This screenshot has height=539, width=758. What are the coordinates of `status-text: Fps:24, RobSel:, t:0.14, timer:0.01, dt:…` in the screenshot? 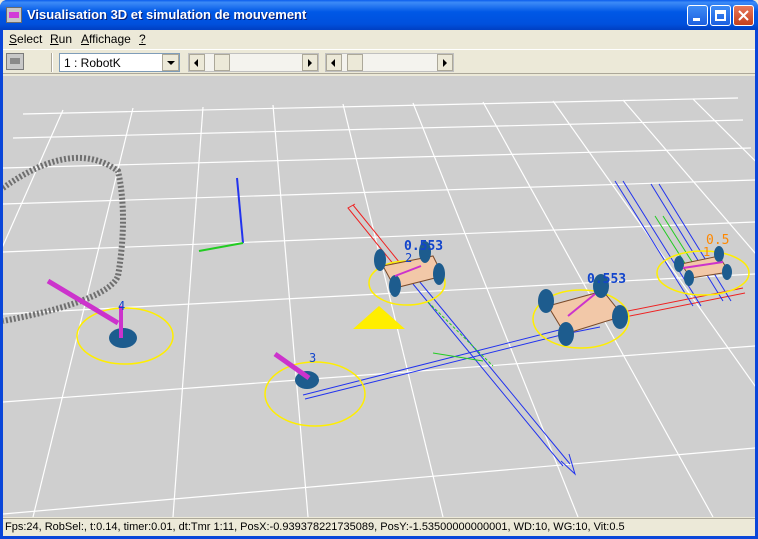 It's located at (315, 527).